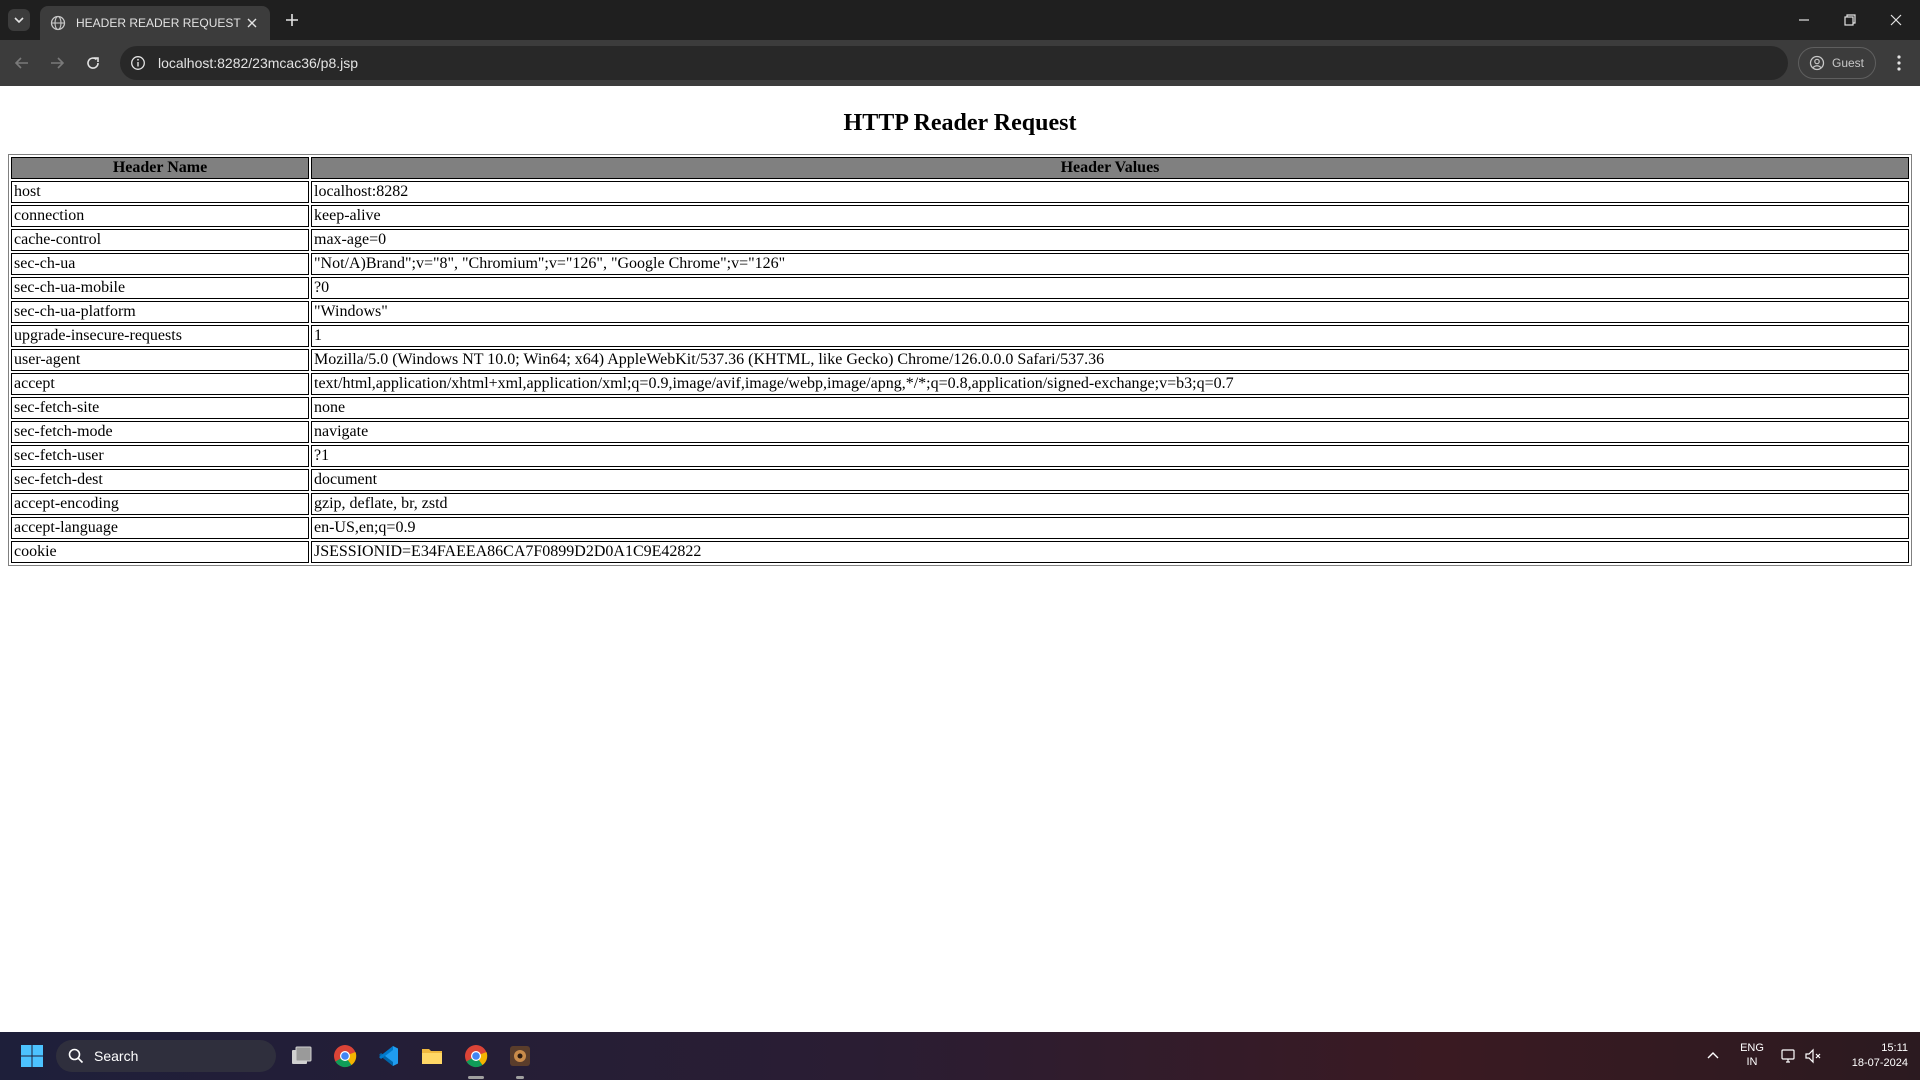  Describe the element at coordinates (960, 123) in the screenshot. I see `page-title: HTTP Reader Request` at that location.